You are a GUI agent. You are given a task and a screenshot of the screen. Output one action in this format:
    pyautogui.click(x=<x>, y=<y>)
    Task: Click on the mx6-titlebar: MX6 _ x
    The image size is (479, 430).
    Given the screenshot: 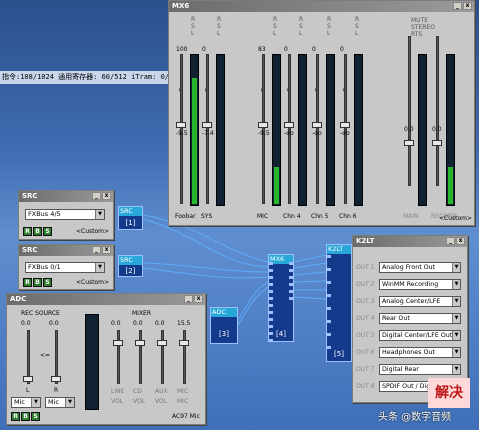 What is the action you would take?
    pyautogui.click(x=321, y=6)
    